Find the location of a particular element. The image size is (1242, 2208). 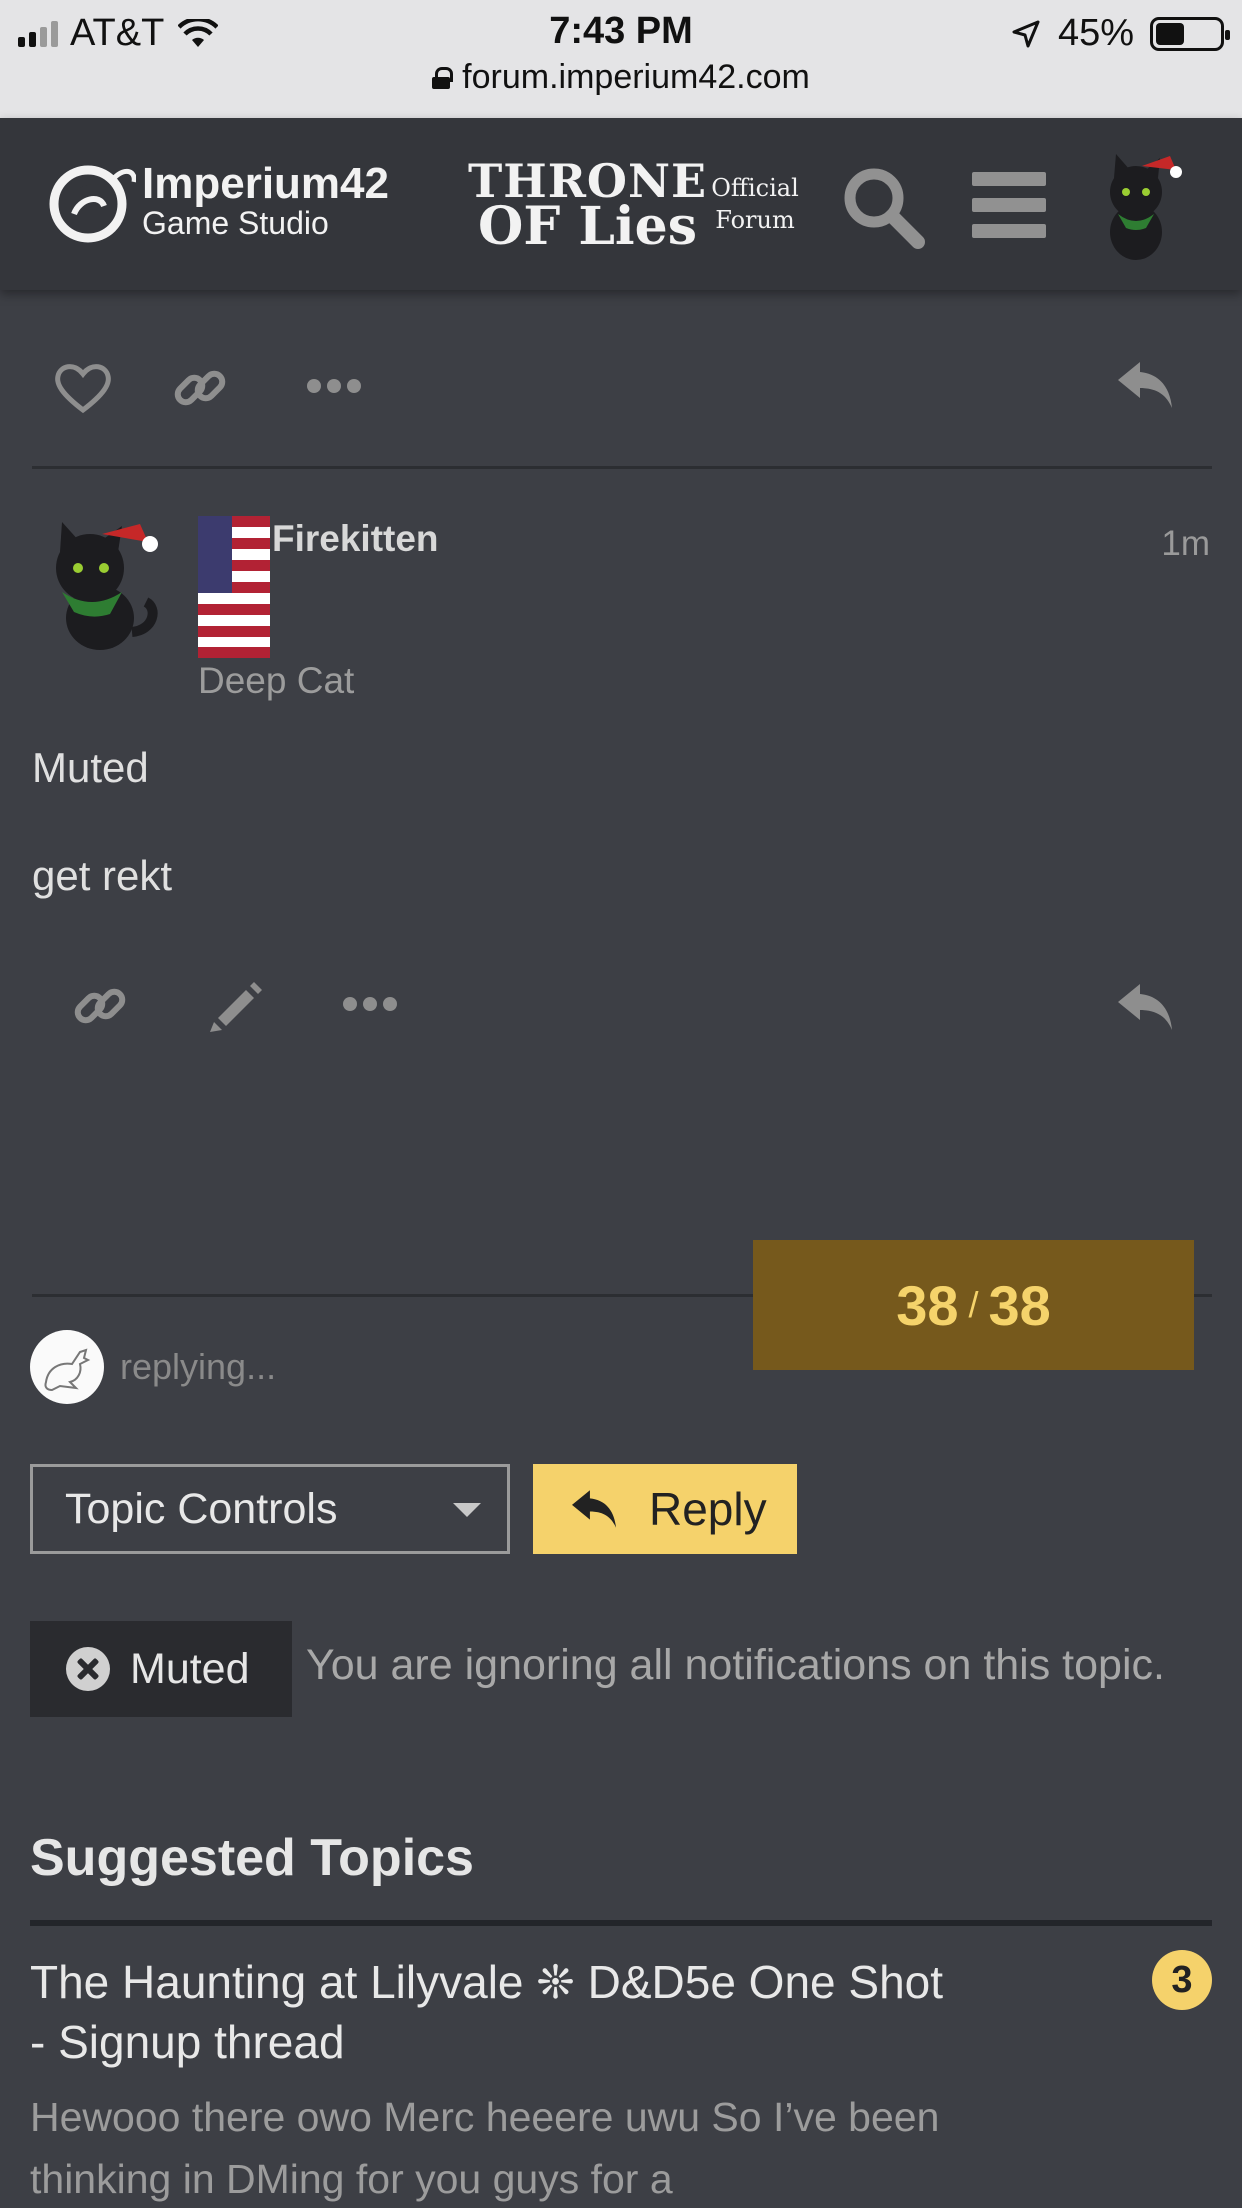

us-flag-icon is located at coordinates (234, 587).